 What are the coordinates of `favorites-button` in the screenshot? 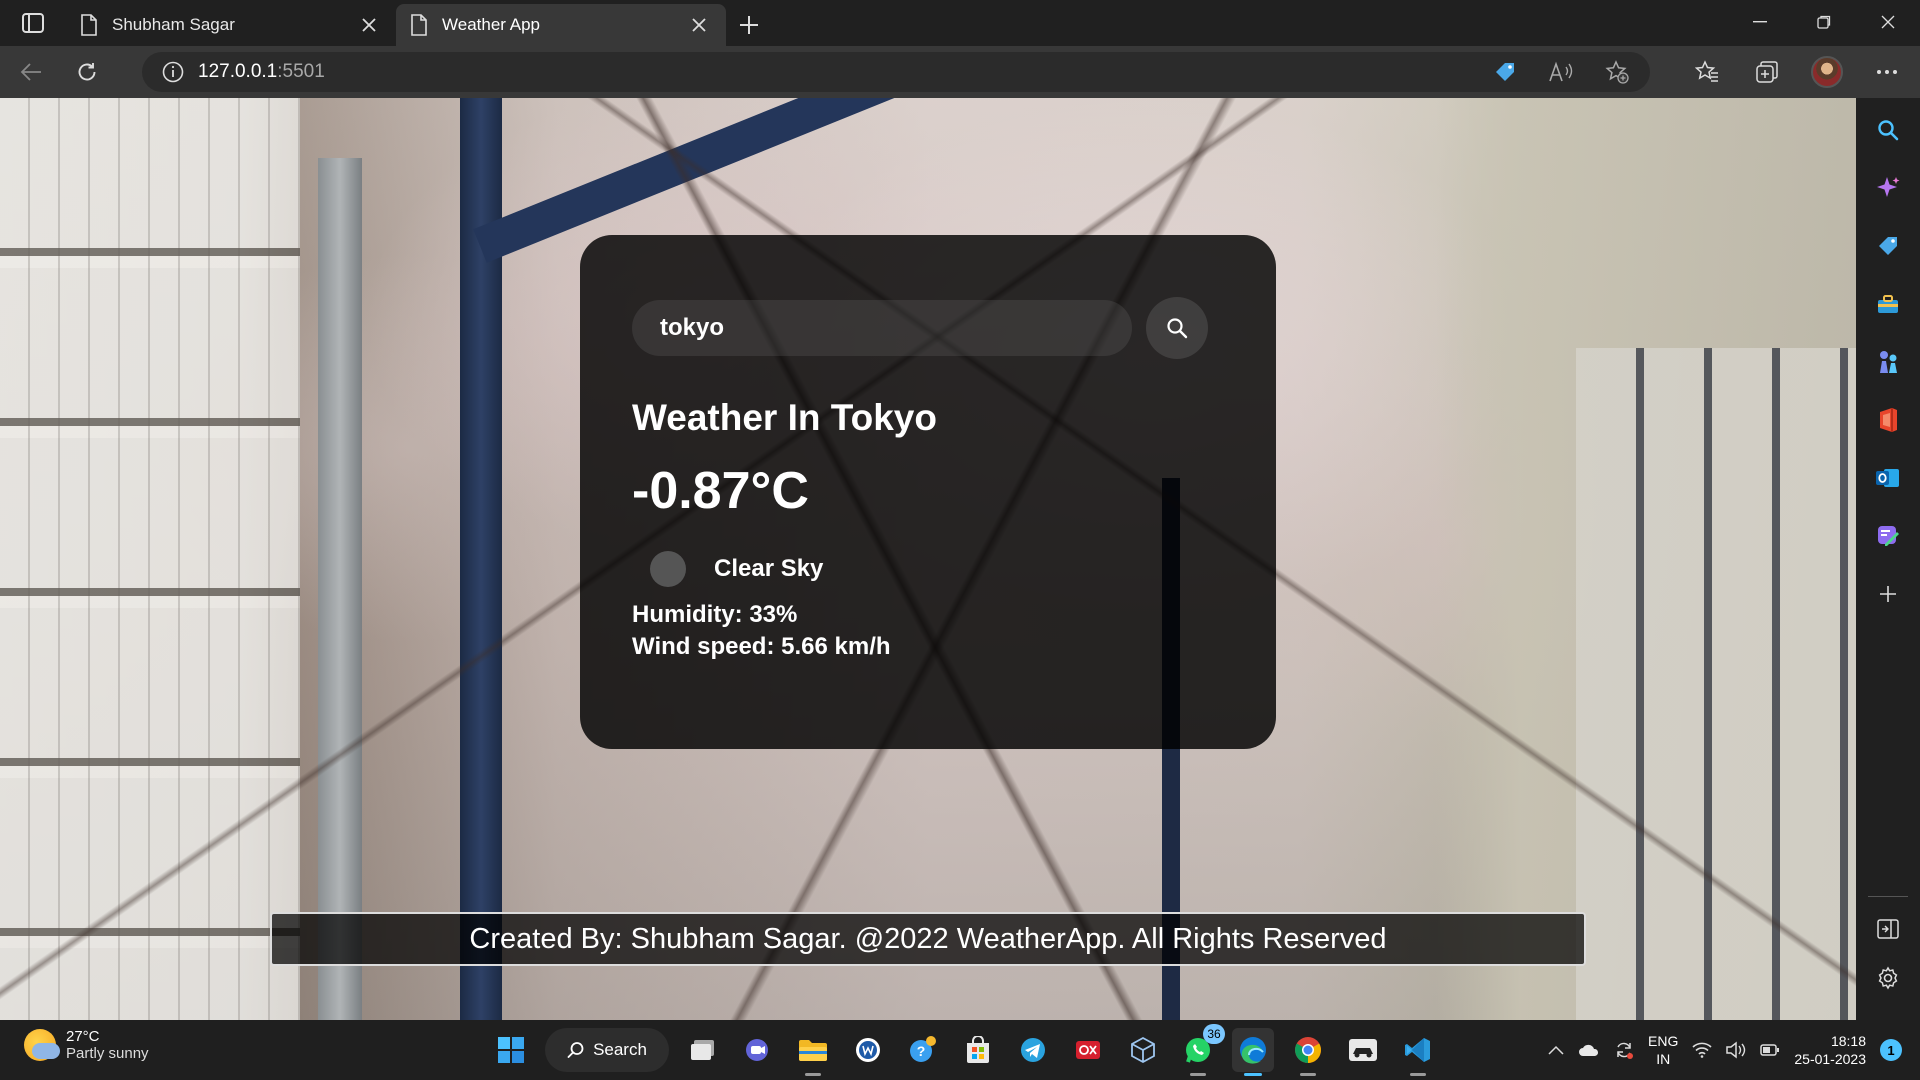 It's located at (1707, 72).